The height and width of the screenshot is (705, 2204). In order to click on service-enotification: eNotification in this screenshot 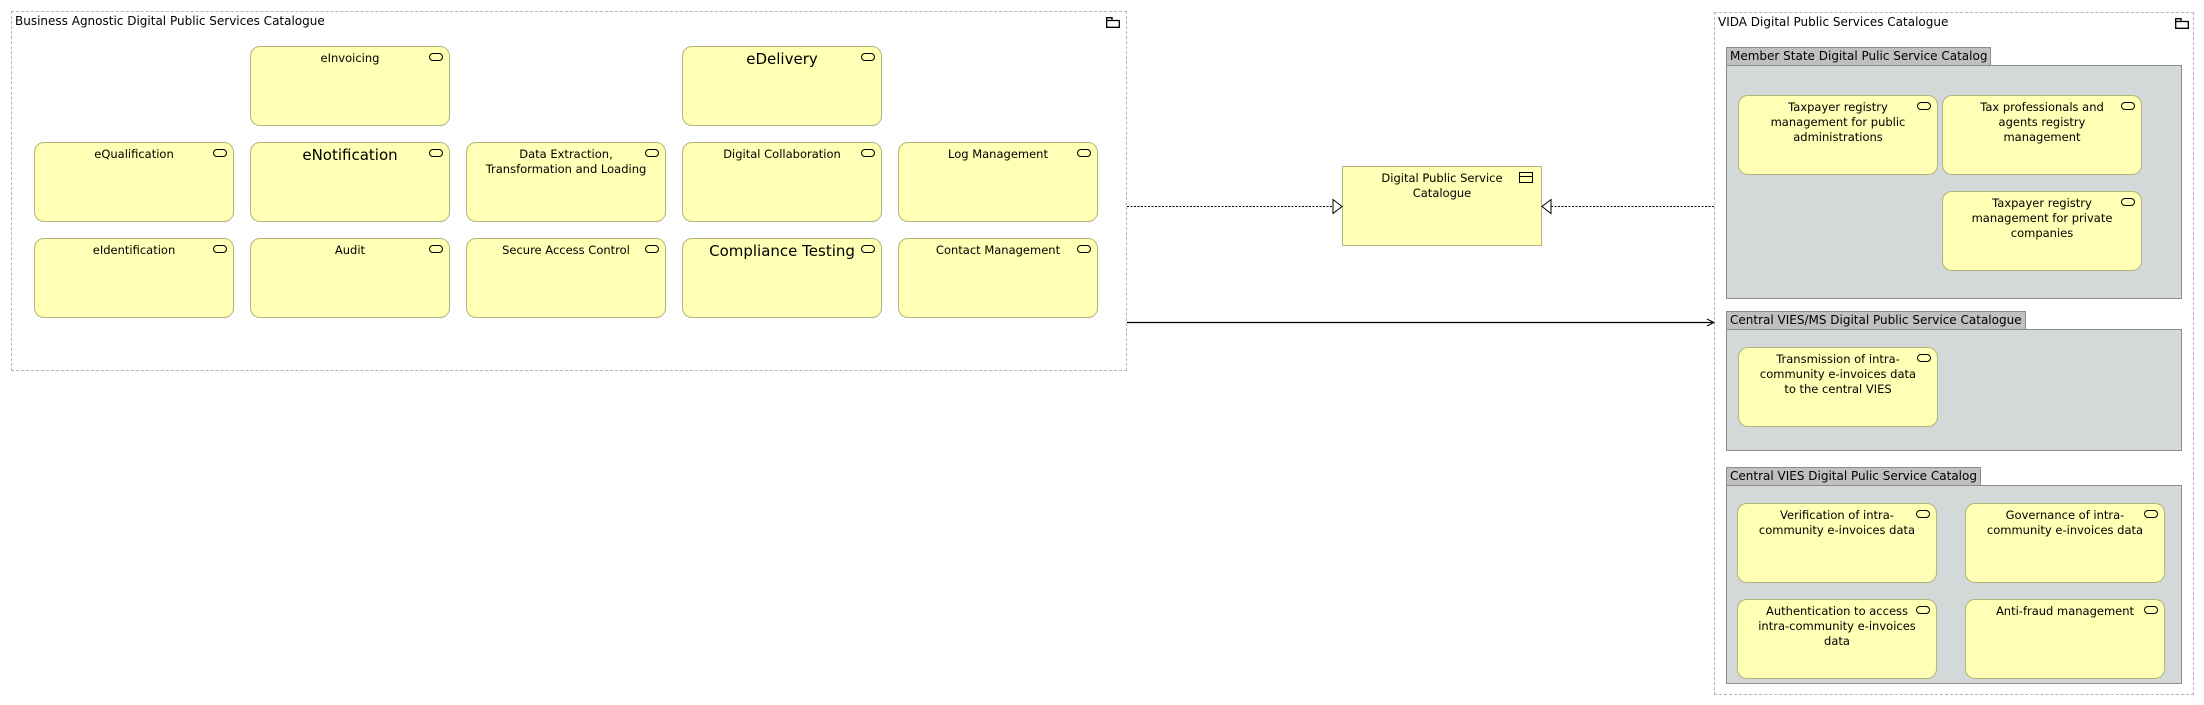, I will do `click(350, 182)`.